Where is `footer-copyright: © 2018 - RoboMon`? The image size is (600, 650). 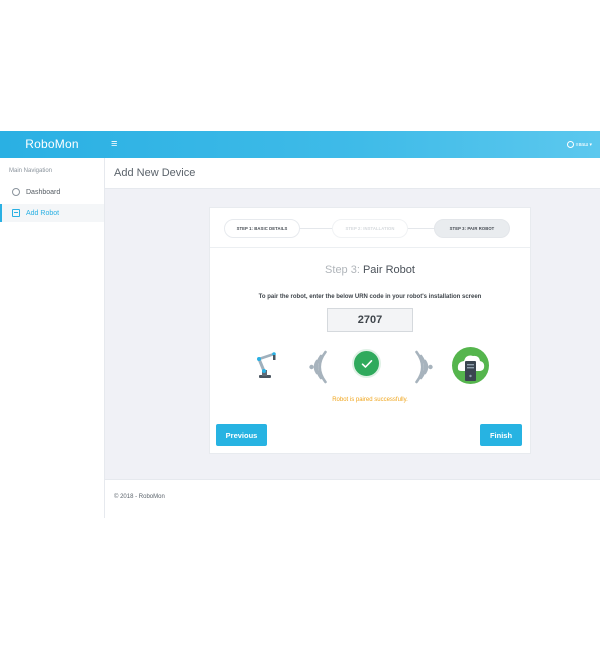 footer-copyright: © 2018 - RoboMon is located at coordinates (139, 497).